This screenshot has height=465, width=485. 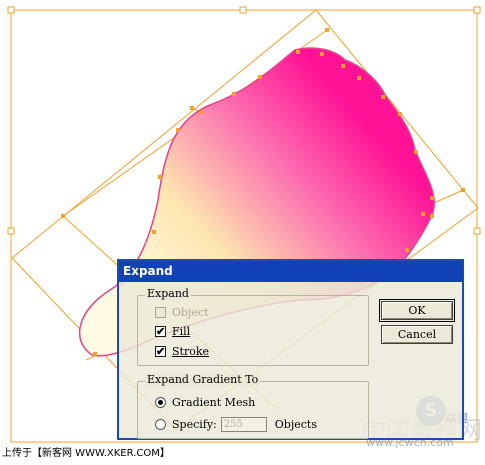 What do you see at coordinates (417, 310) in the screenshot?
I see `ok-button: OK` at bounding box center [417, 310].